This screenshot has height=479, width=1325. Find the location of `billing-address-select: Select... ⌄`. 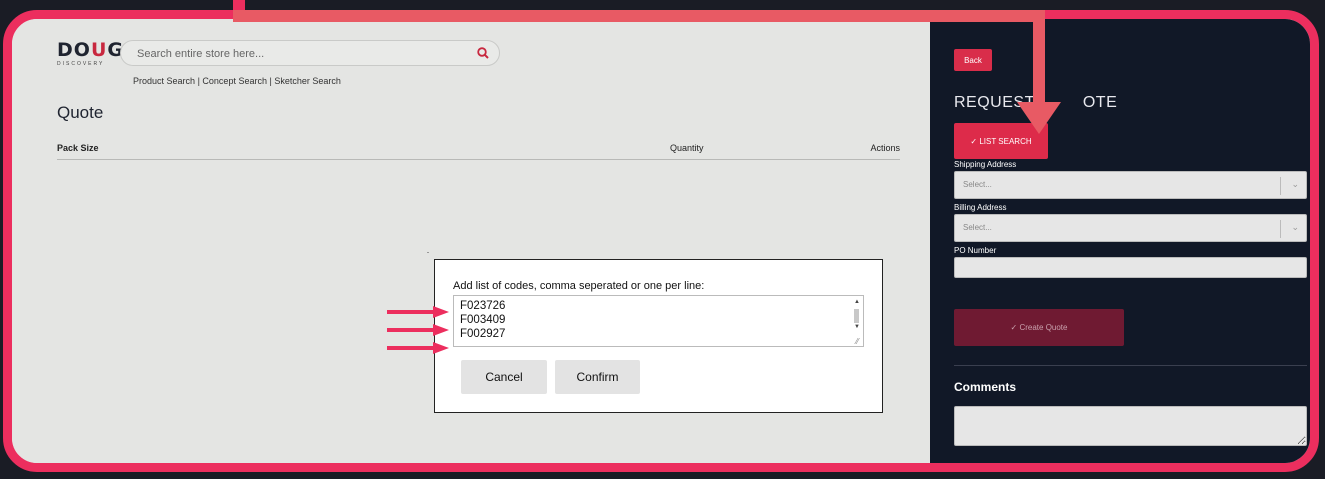

billing-address-select: Select... ⌄ is located at coordinates (1130, 228).